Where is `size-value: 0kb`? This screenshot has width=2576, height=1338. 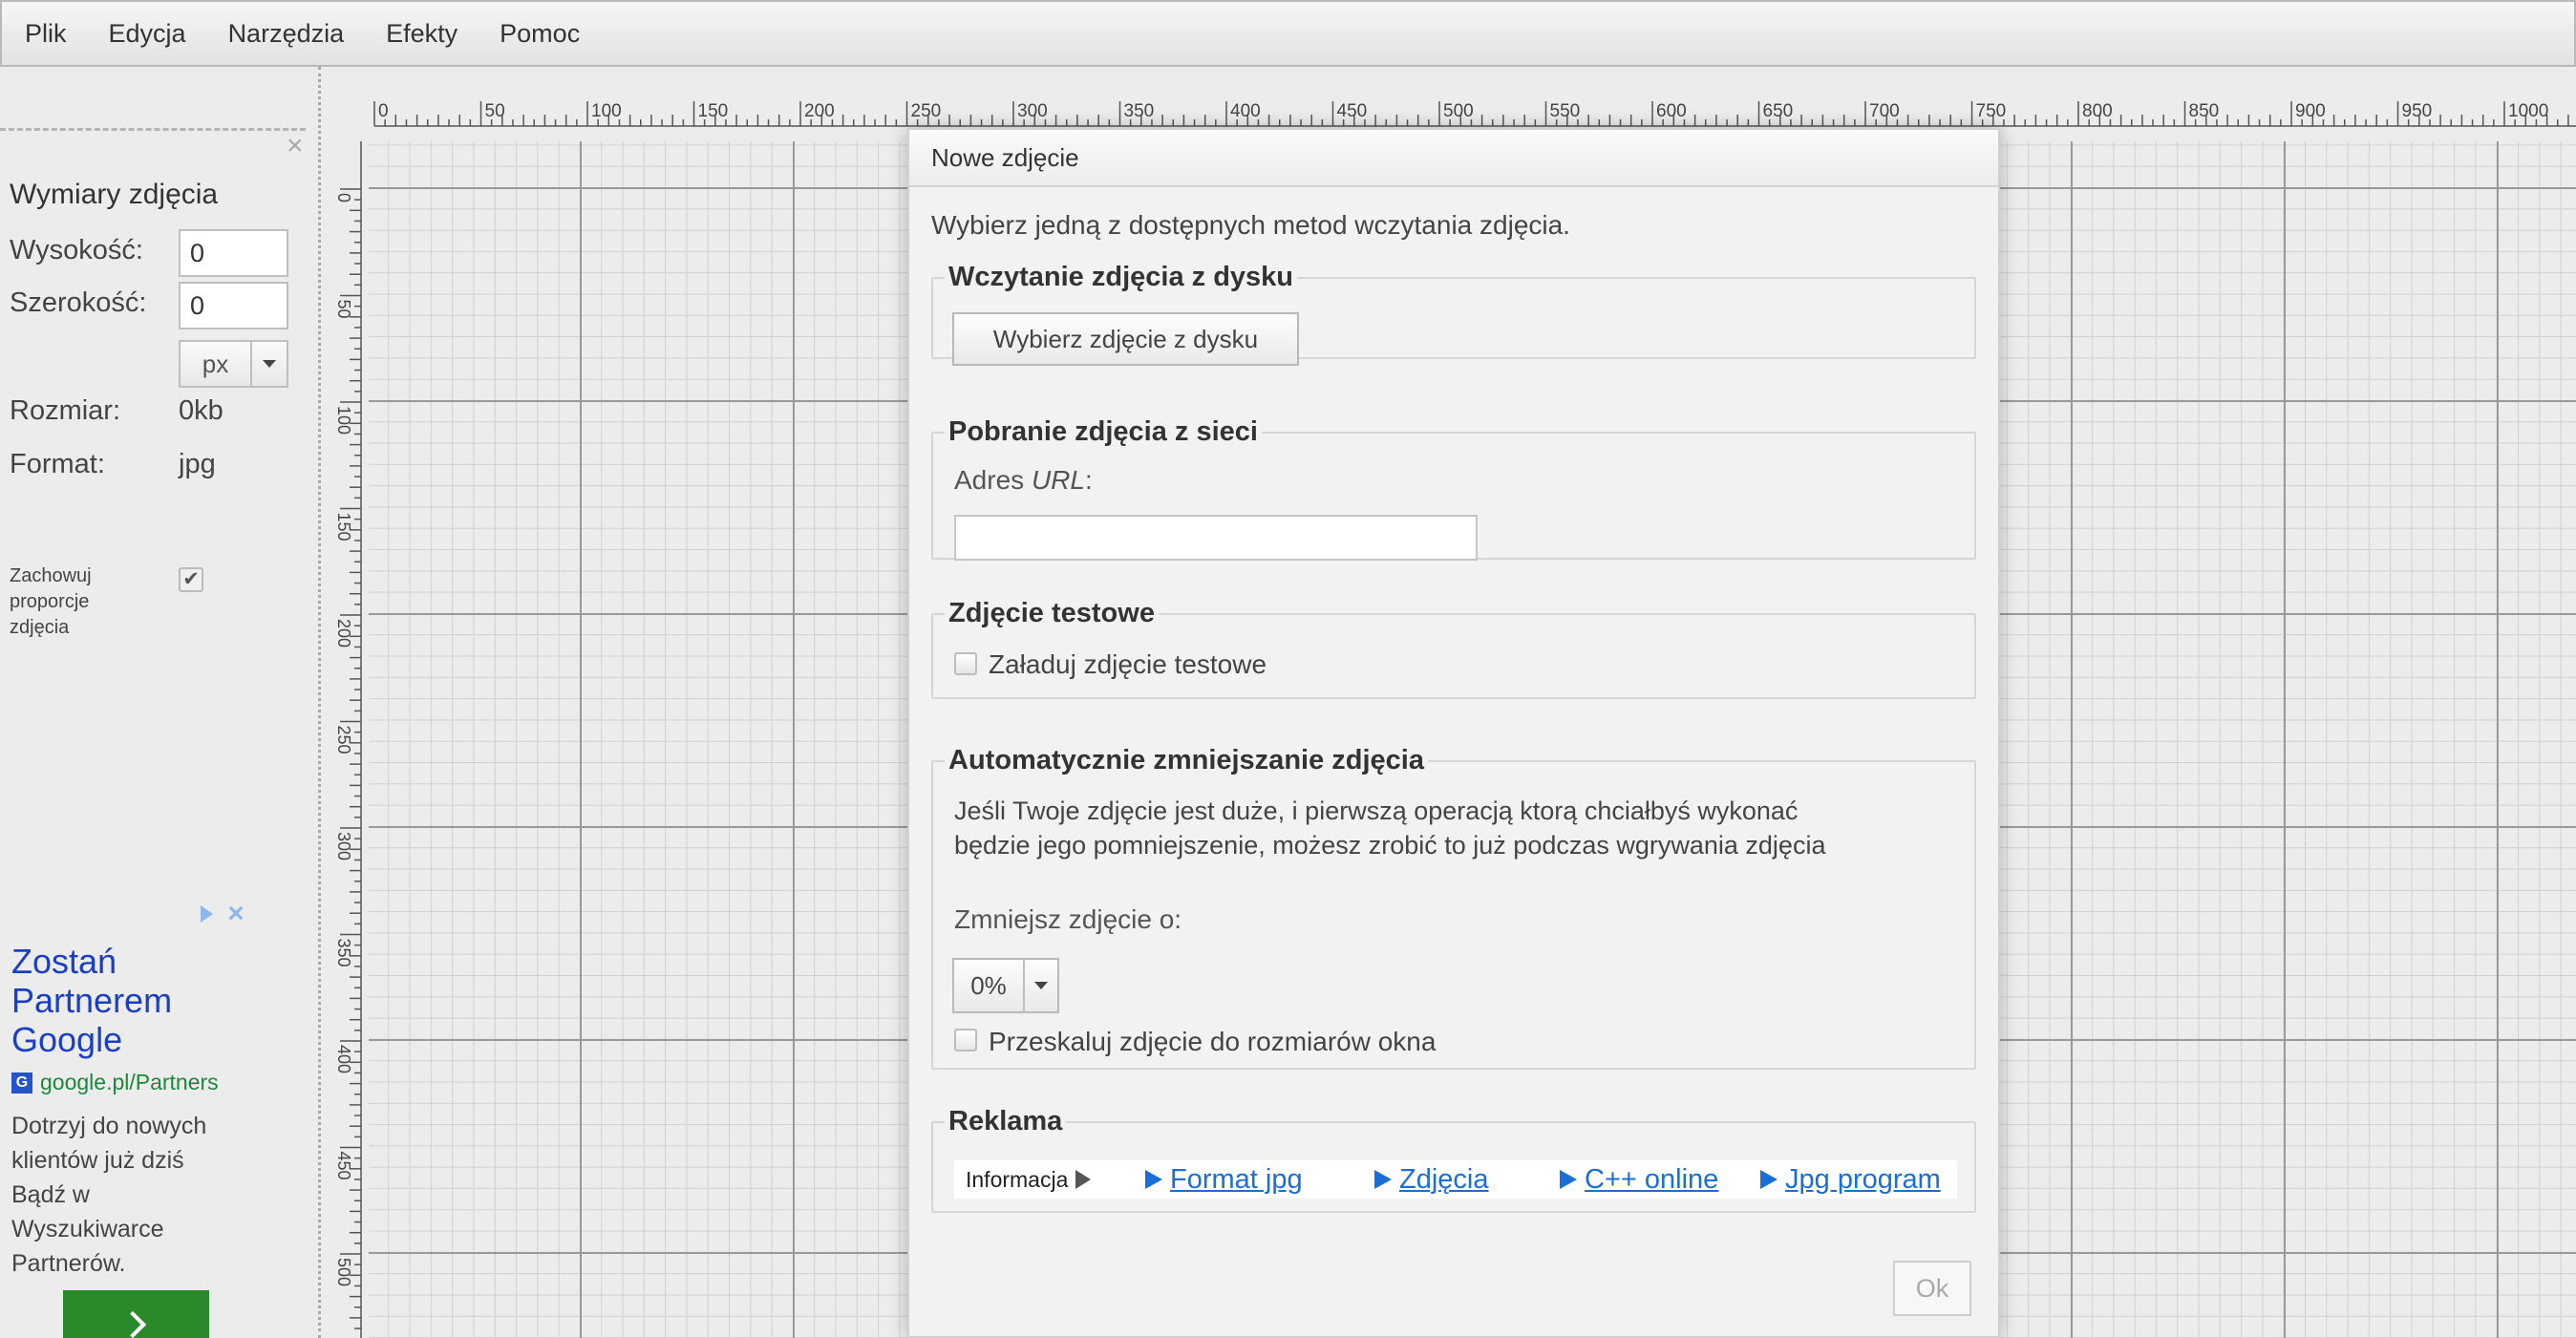 size-value: 0kb is located at coordinates (201, 410).